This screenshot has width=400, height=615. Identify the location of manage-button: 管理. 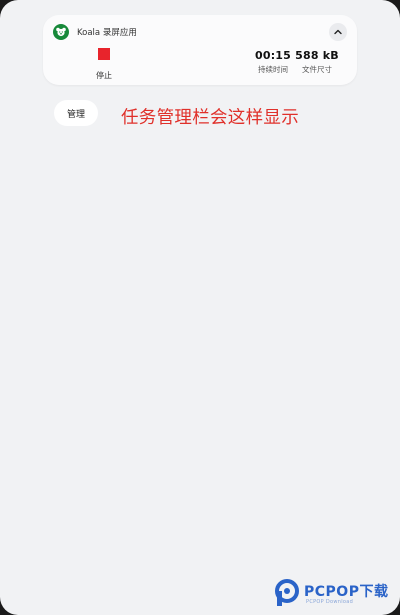
(76, 113).